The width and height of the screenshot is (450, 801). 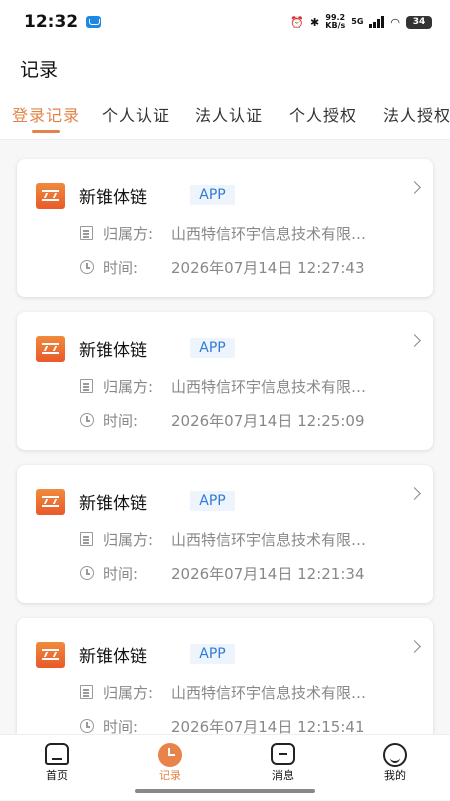 I want to click on time-value: 2026年07月14日 12:27:43, so click(x=268, y=268).